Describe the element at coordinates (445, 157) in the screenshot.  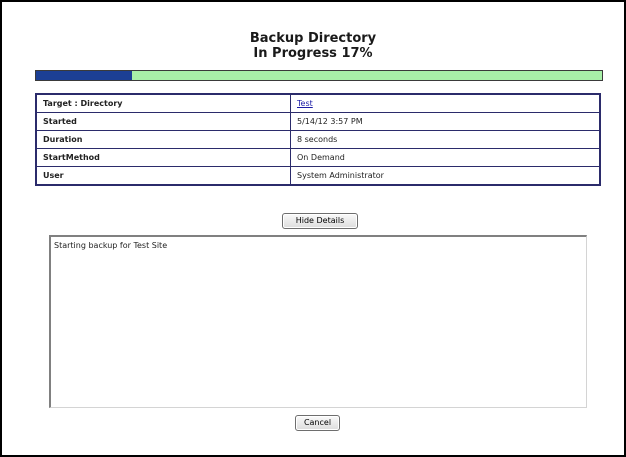
I see `detail-value: On Demand` at that location.